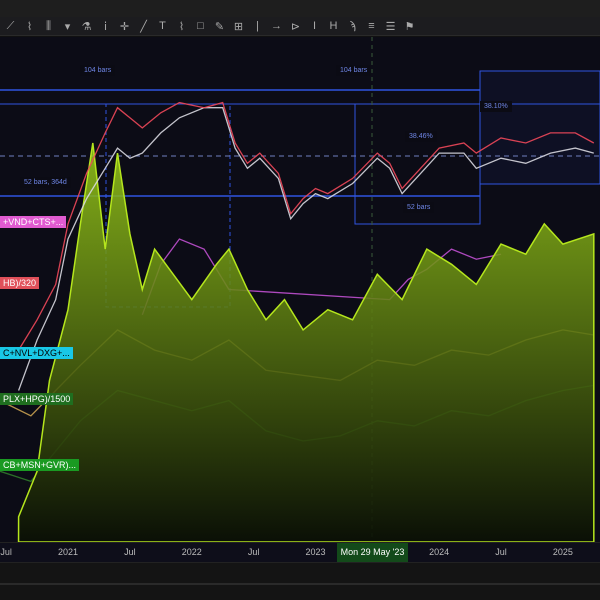 This screenshot has width=600, height=600. What do you see at coordinates (333, 26) in the screenshot?
I see `price-range-icon: H` at bounding box center [333, 26].